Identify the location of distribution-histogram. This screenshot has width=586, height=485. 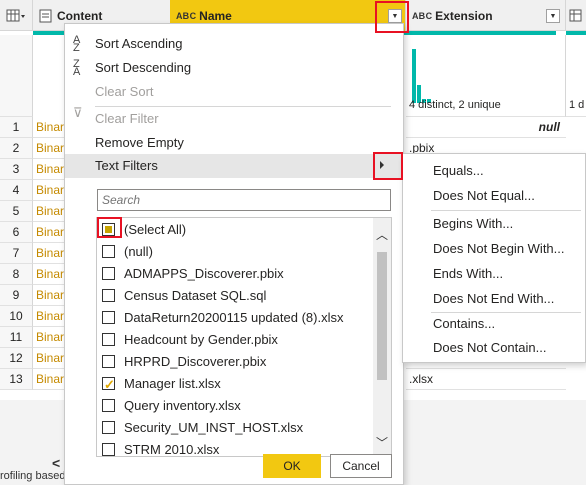
(421, 76).